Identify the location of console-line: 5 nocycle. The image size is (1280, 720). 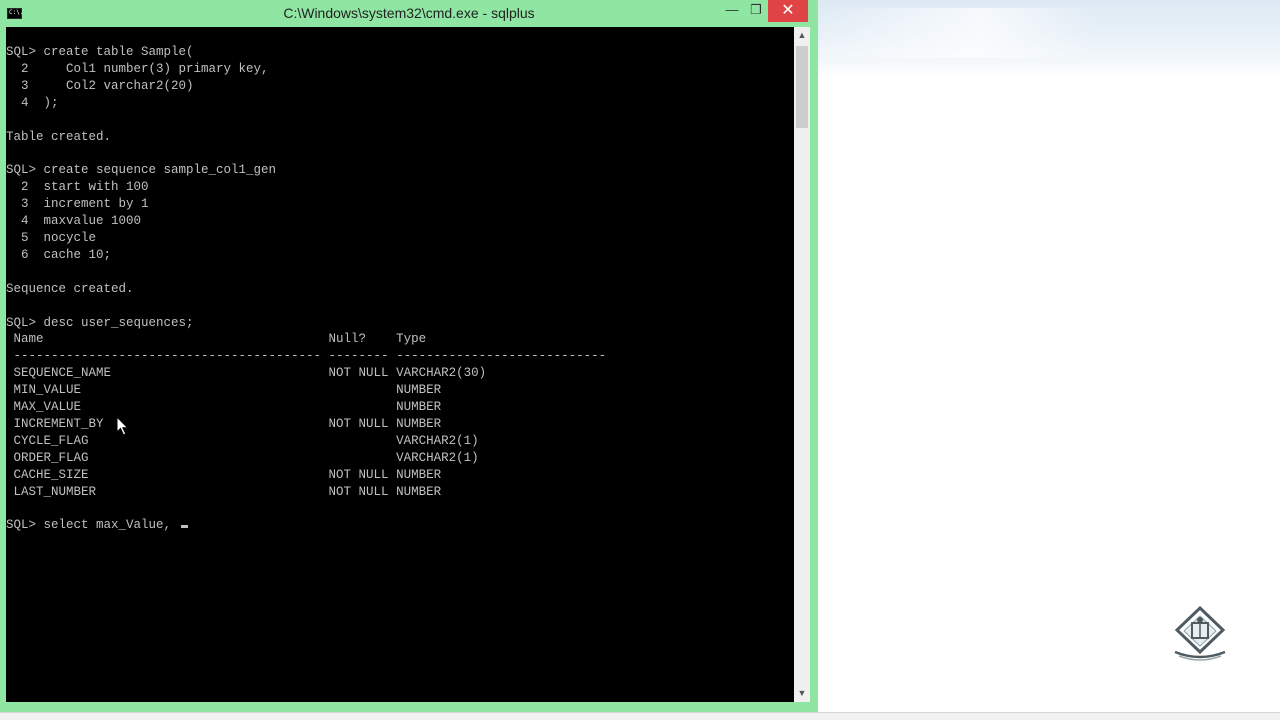
(59, 237).